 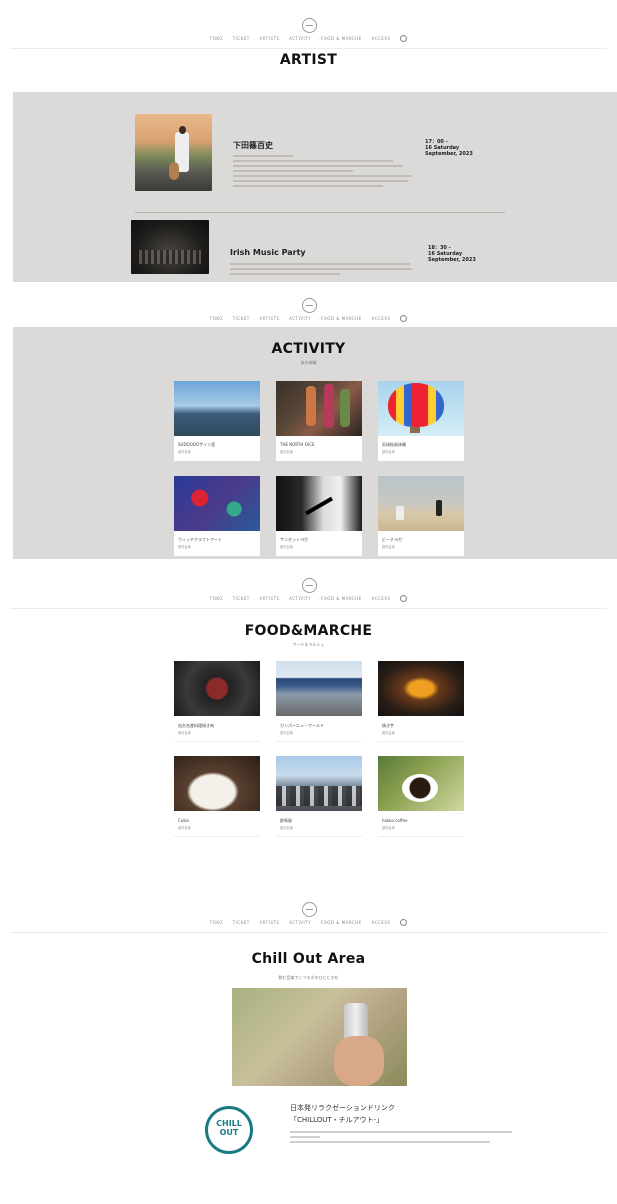 What do you see at coordinates (229, 1130) in the screenshot?
I see `chill-out-logo: CHILL OUT` at bounding box center [229, 1130].